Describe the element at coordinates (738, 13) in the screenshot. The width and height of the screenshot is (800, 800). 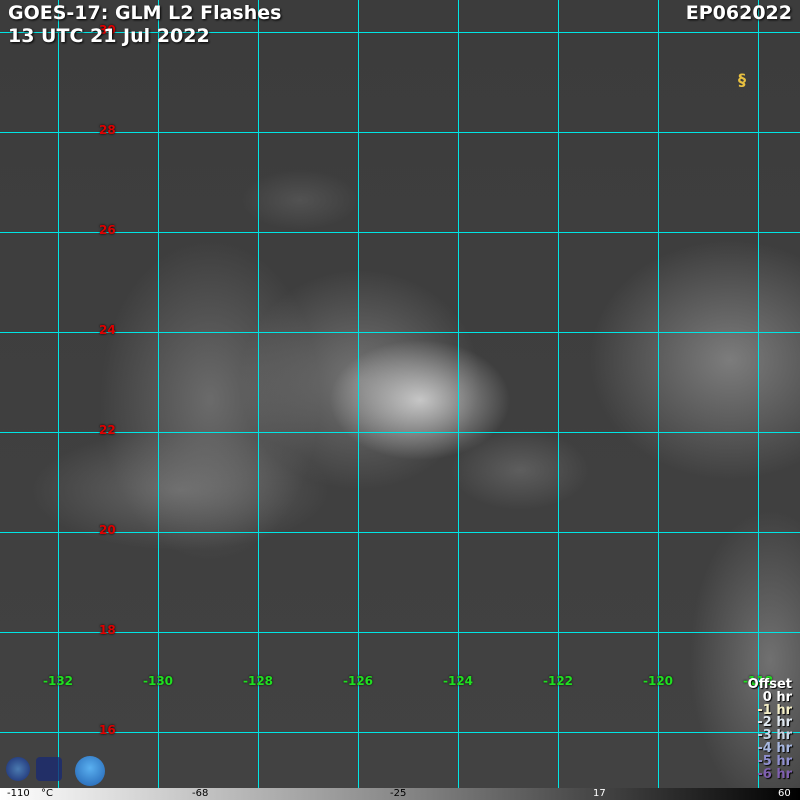
I see `storm-id: EP062022` at that location.